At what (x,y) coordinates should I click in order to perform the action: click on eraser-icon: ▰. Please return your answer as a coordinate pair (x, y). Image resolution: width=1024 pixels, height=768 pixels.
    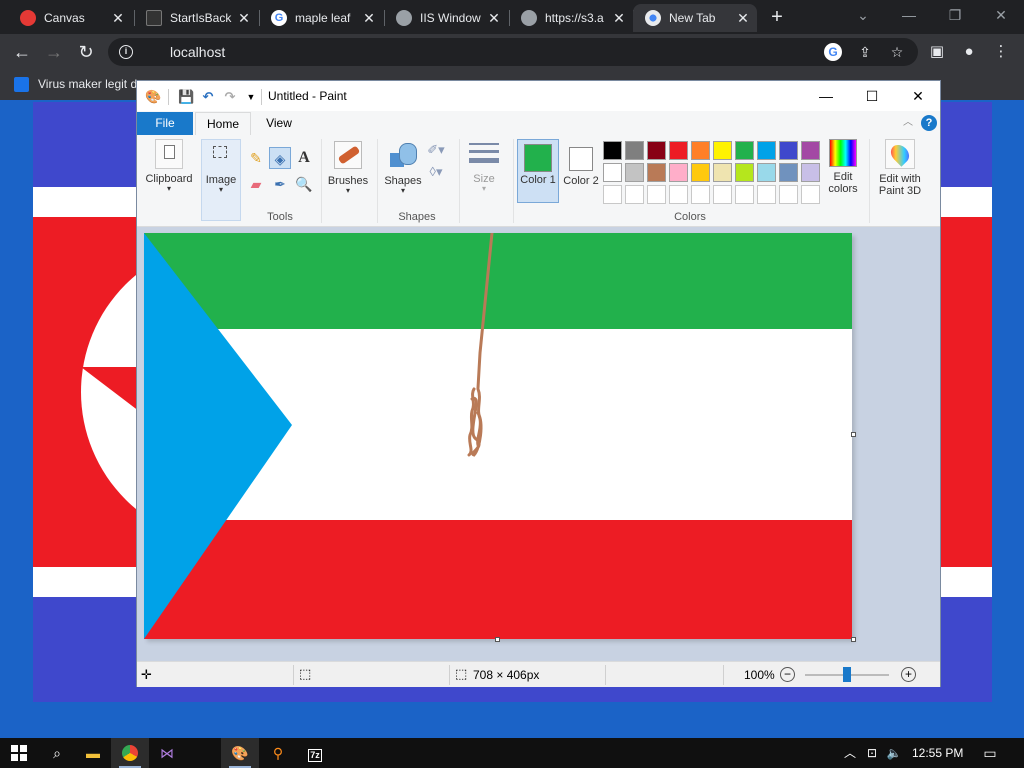
    Looking at the image, I should click on (256, 184).